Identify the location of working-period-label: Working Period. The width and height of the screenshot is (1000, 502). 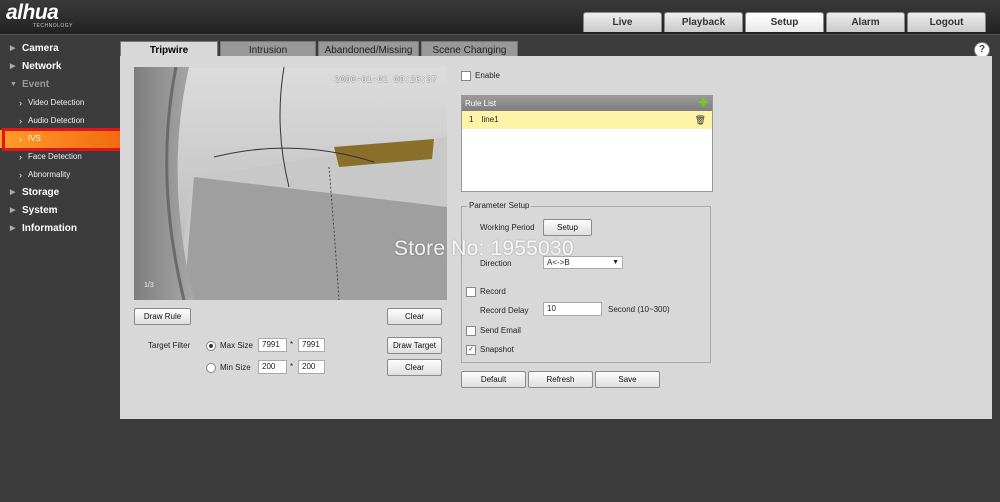
(507, 227).